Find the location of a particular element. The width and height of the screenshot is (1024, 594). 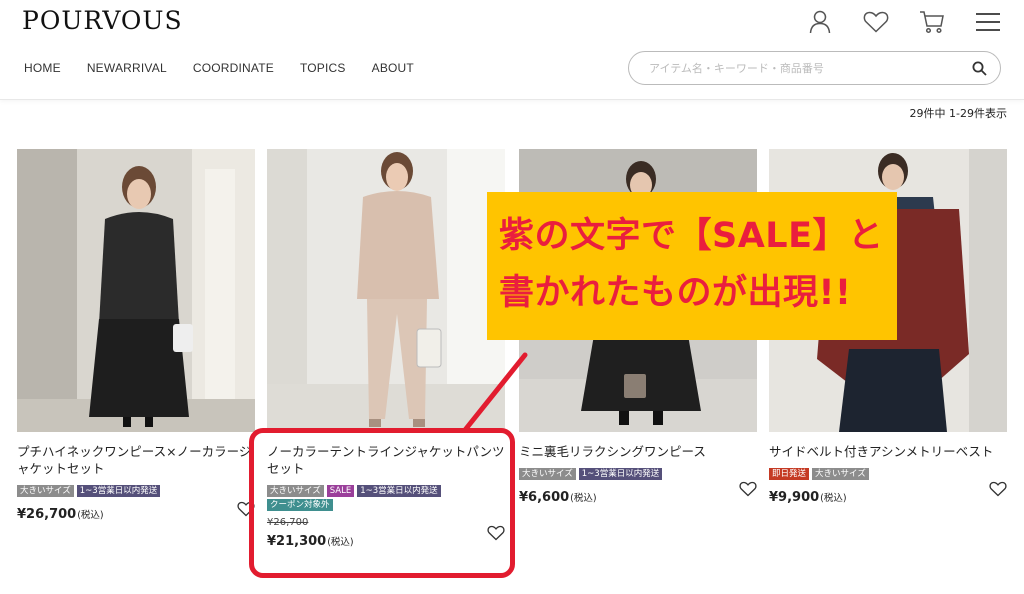

product-name: サイドベルト付きアシンメトリーベスト is located at coordinates (888, 451).